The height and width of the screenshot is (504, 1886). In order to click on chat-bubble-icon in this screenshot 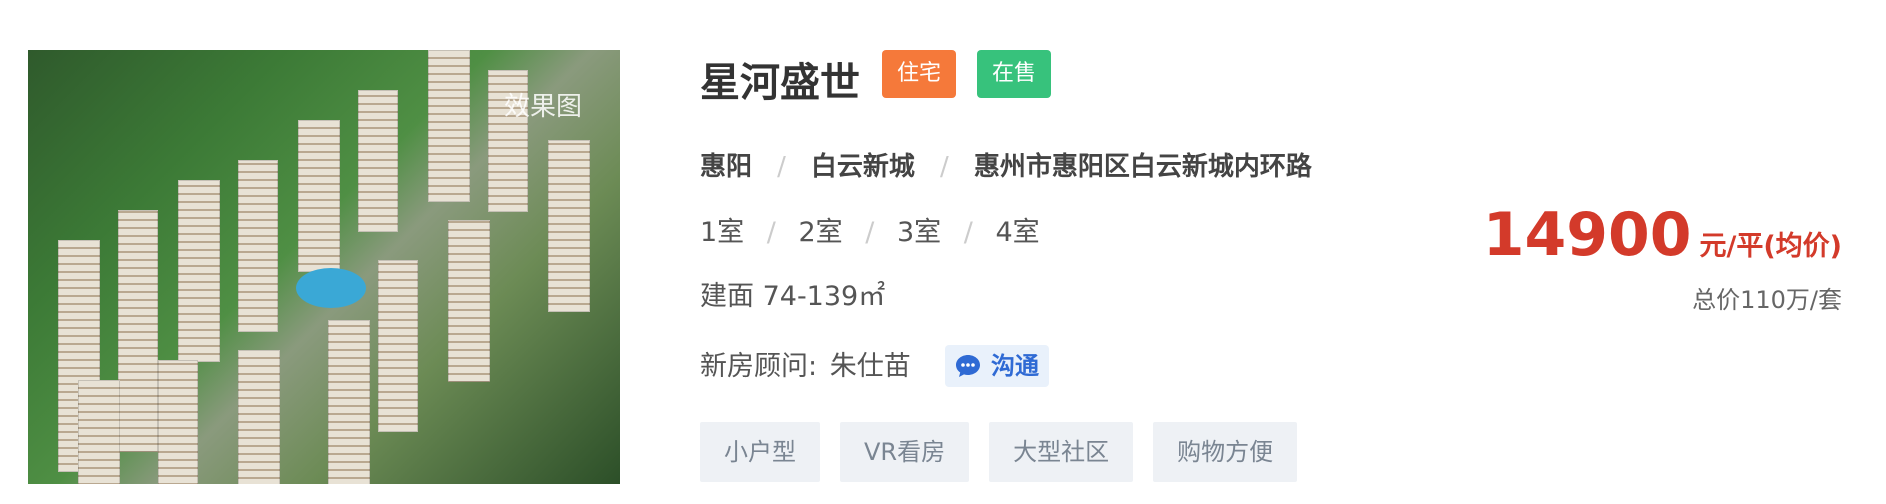, I will do `click(968, 366)`.